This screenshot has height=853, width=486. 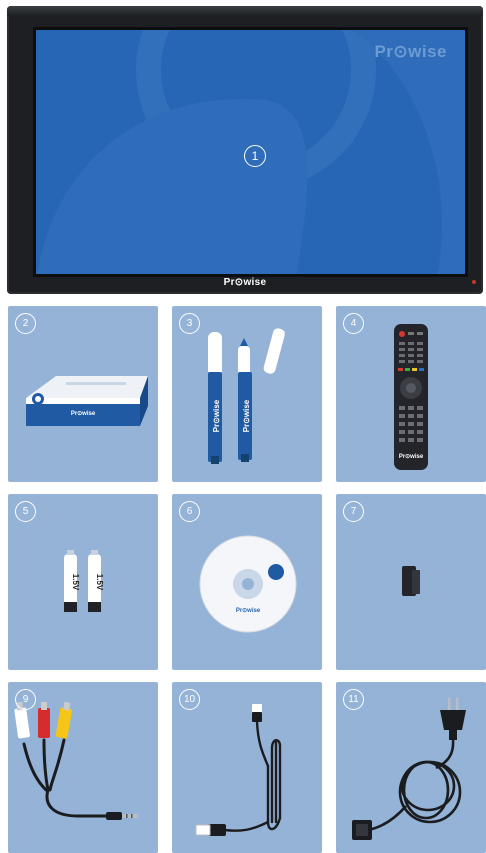 I want to click on item-tile-4: Pr⊙wise 4, so click(x=411, y=394).